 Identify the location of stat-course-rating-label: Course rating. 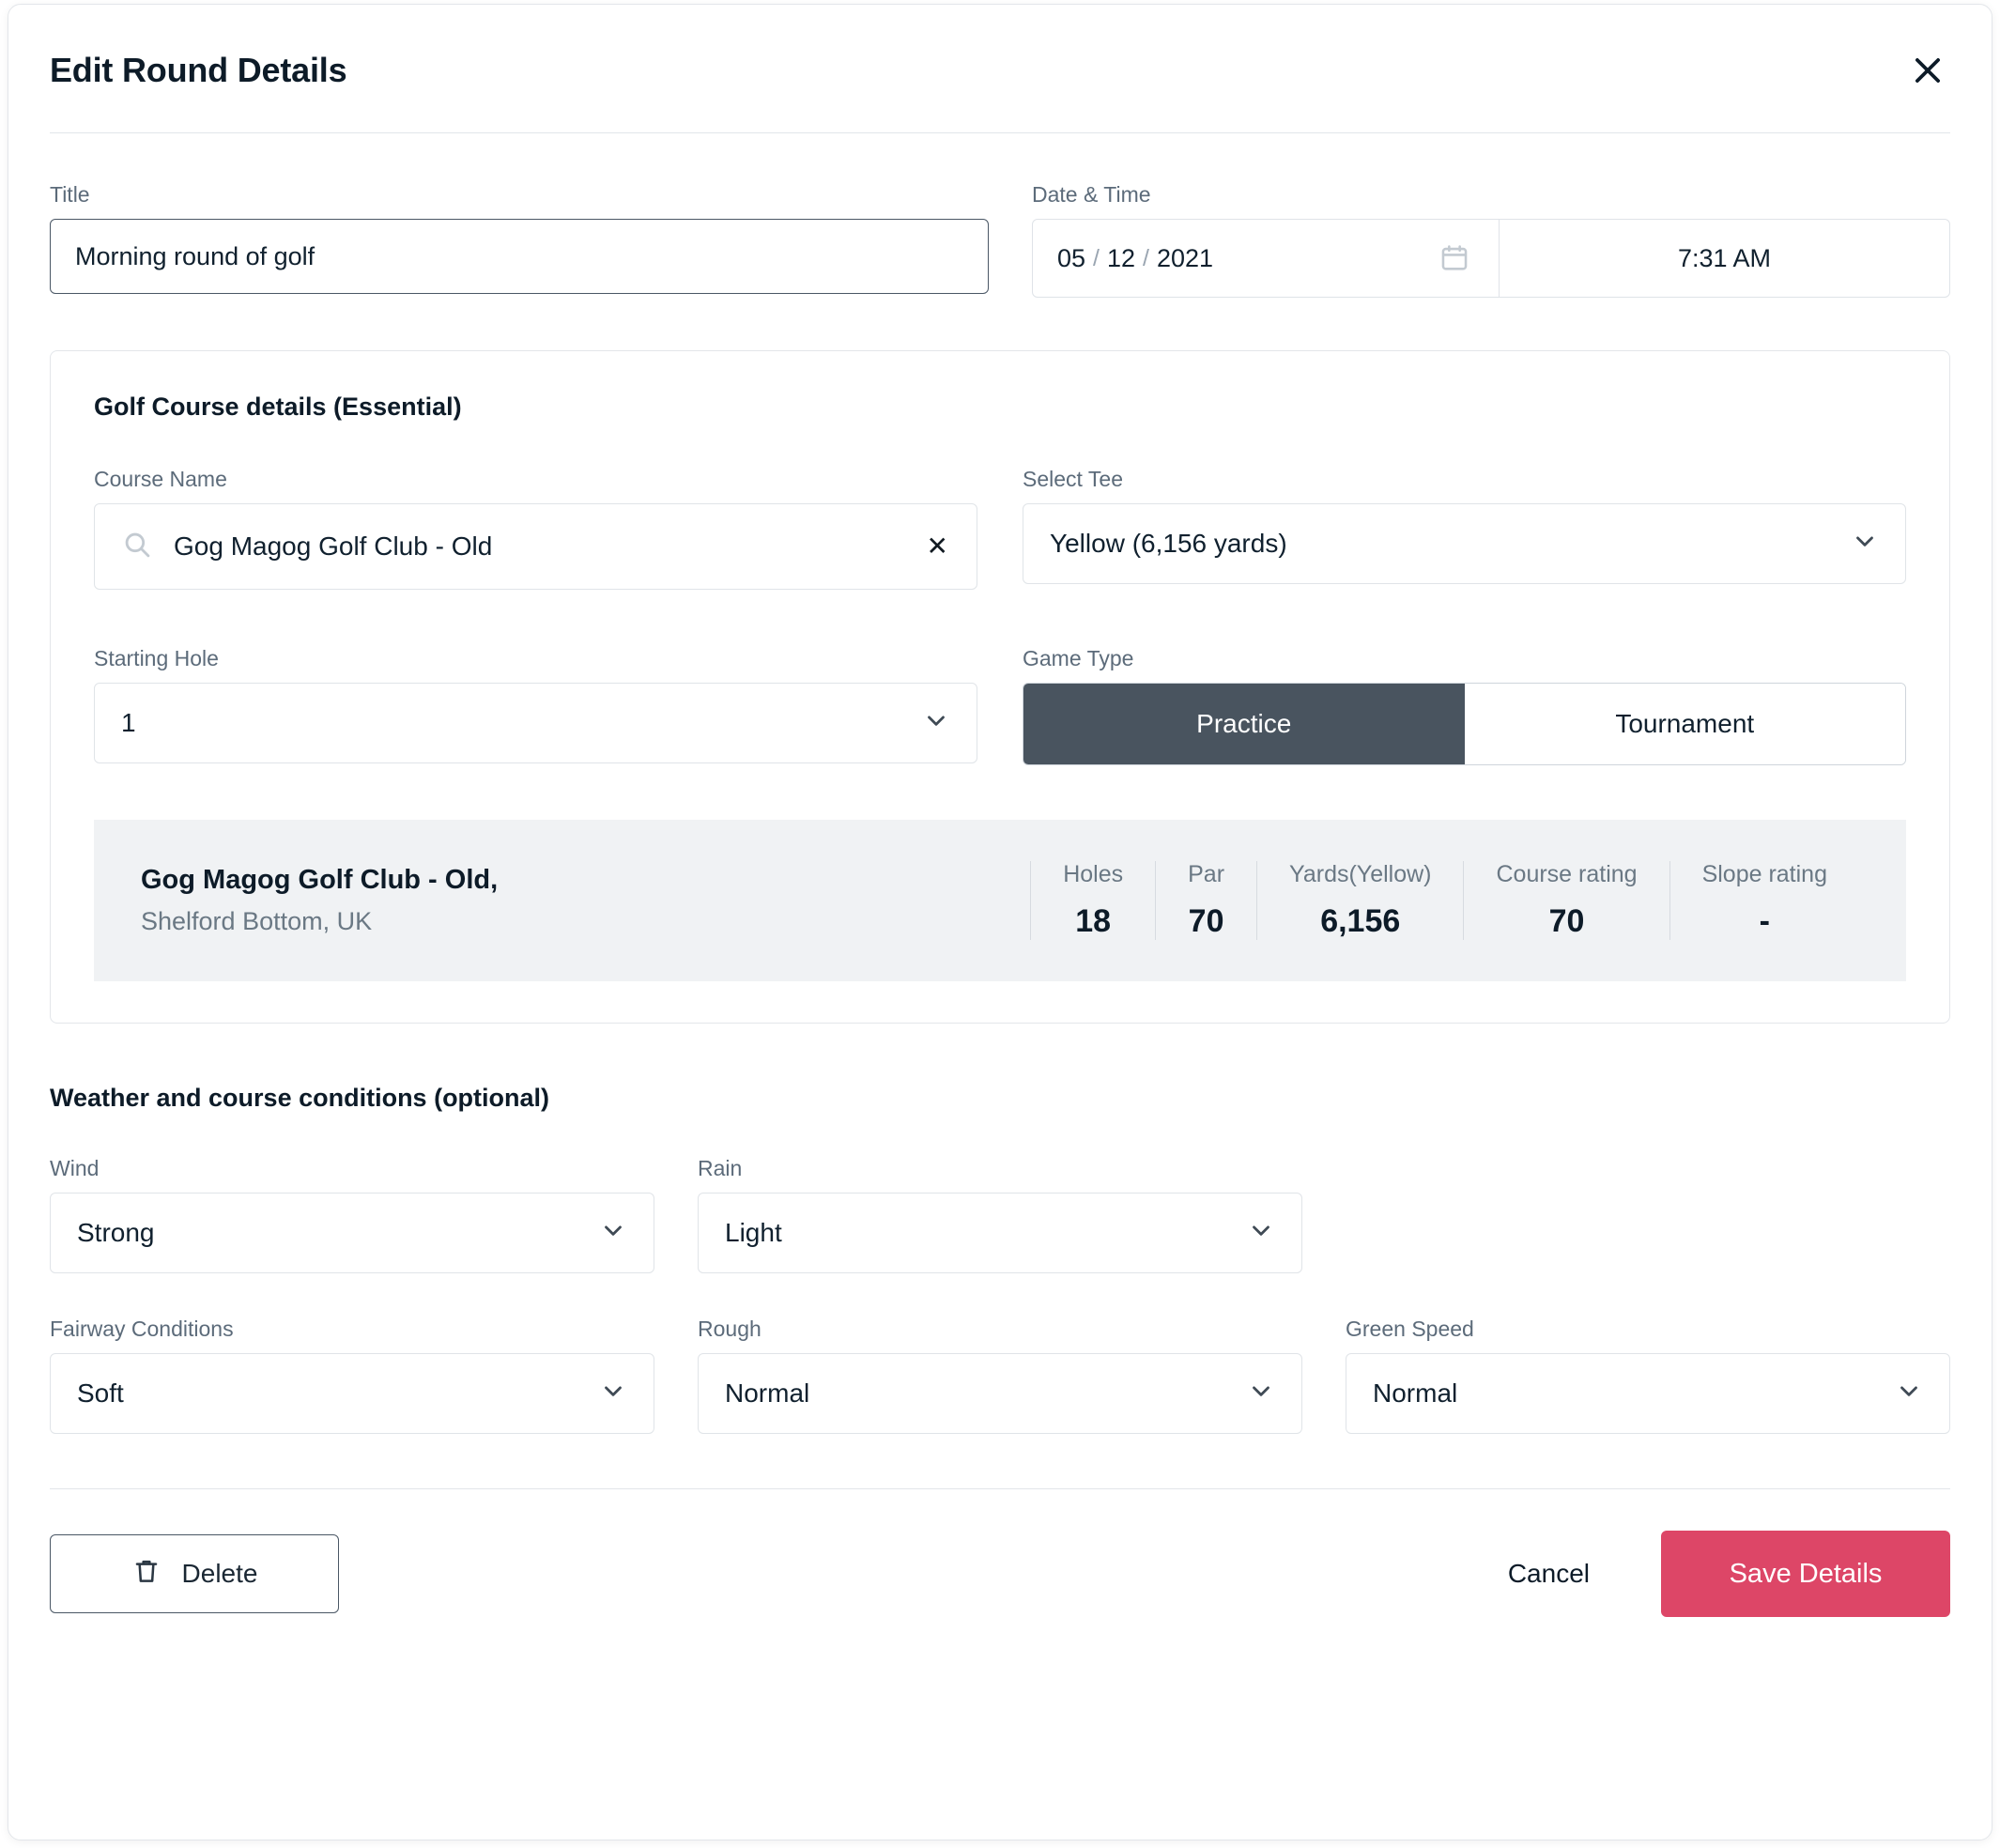
(1567, 874).